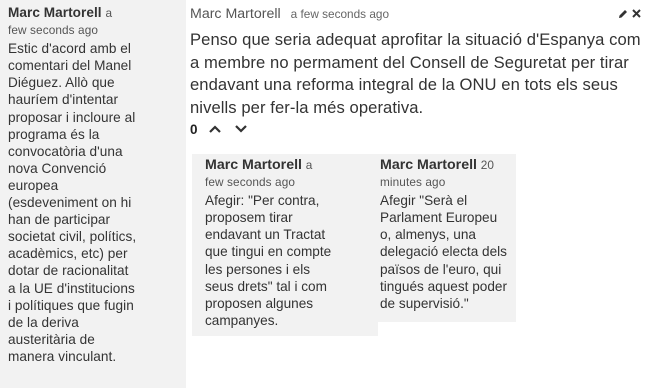  I want to click on post-line: nivells per fer-la més operativa., so click(307, 107).